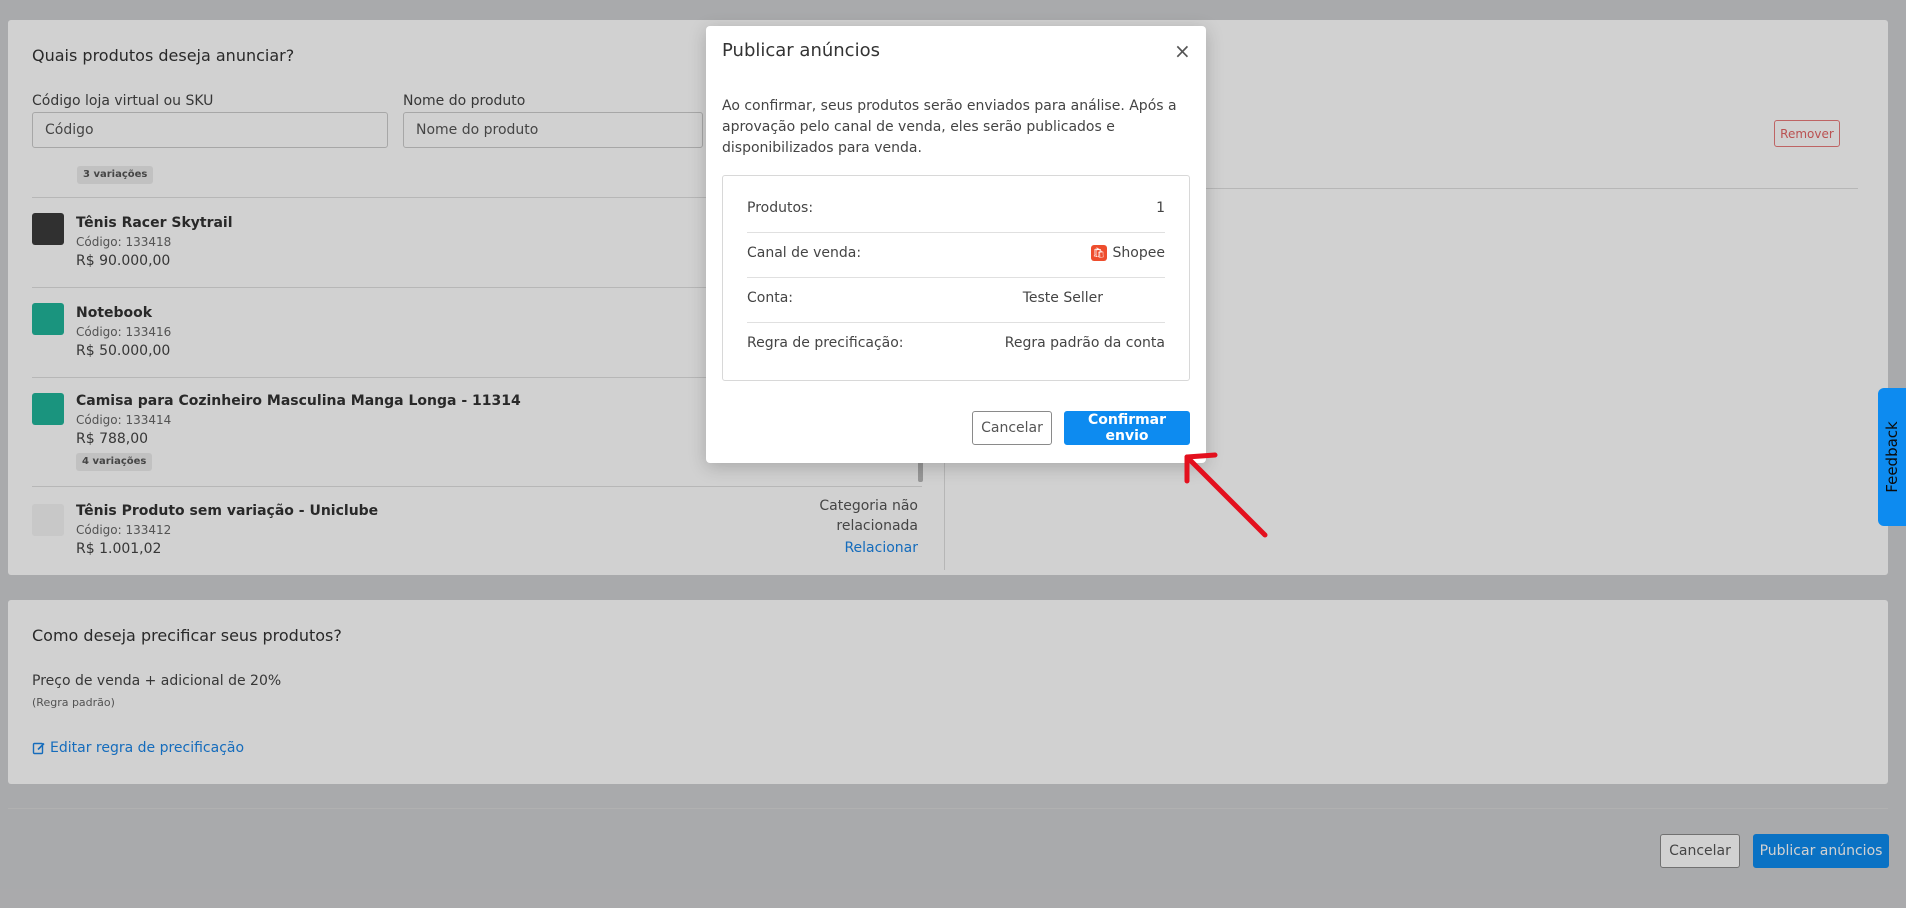 The image size is (1906, 908). I want to click on summary-label-channel: Canal de venda:, so click(804, 253).